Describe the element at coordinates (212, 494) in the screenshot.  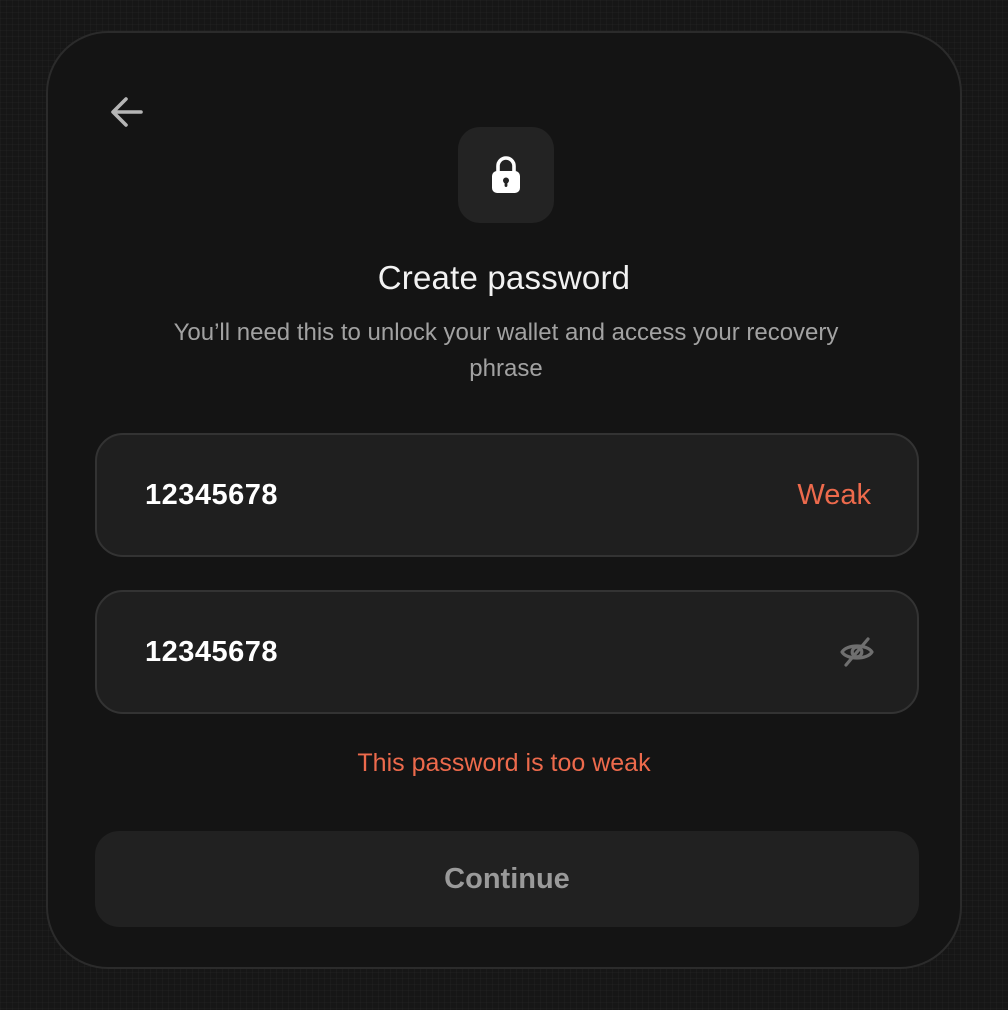
I see `password-value: 12345678` at that location.